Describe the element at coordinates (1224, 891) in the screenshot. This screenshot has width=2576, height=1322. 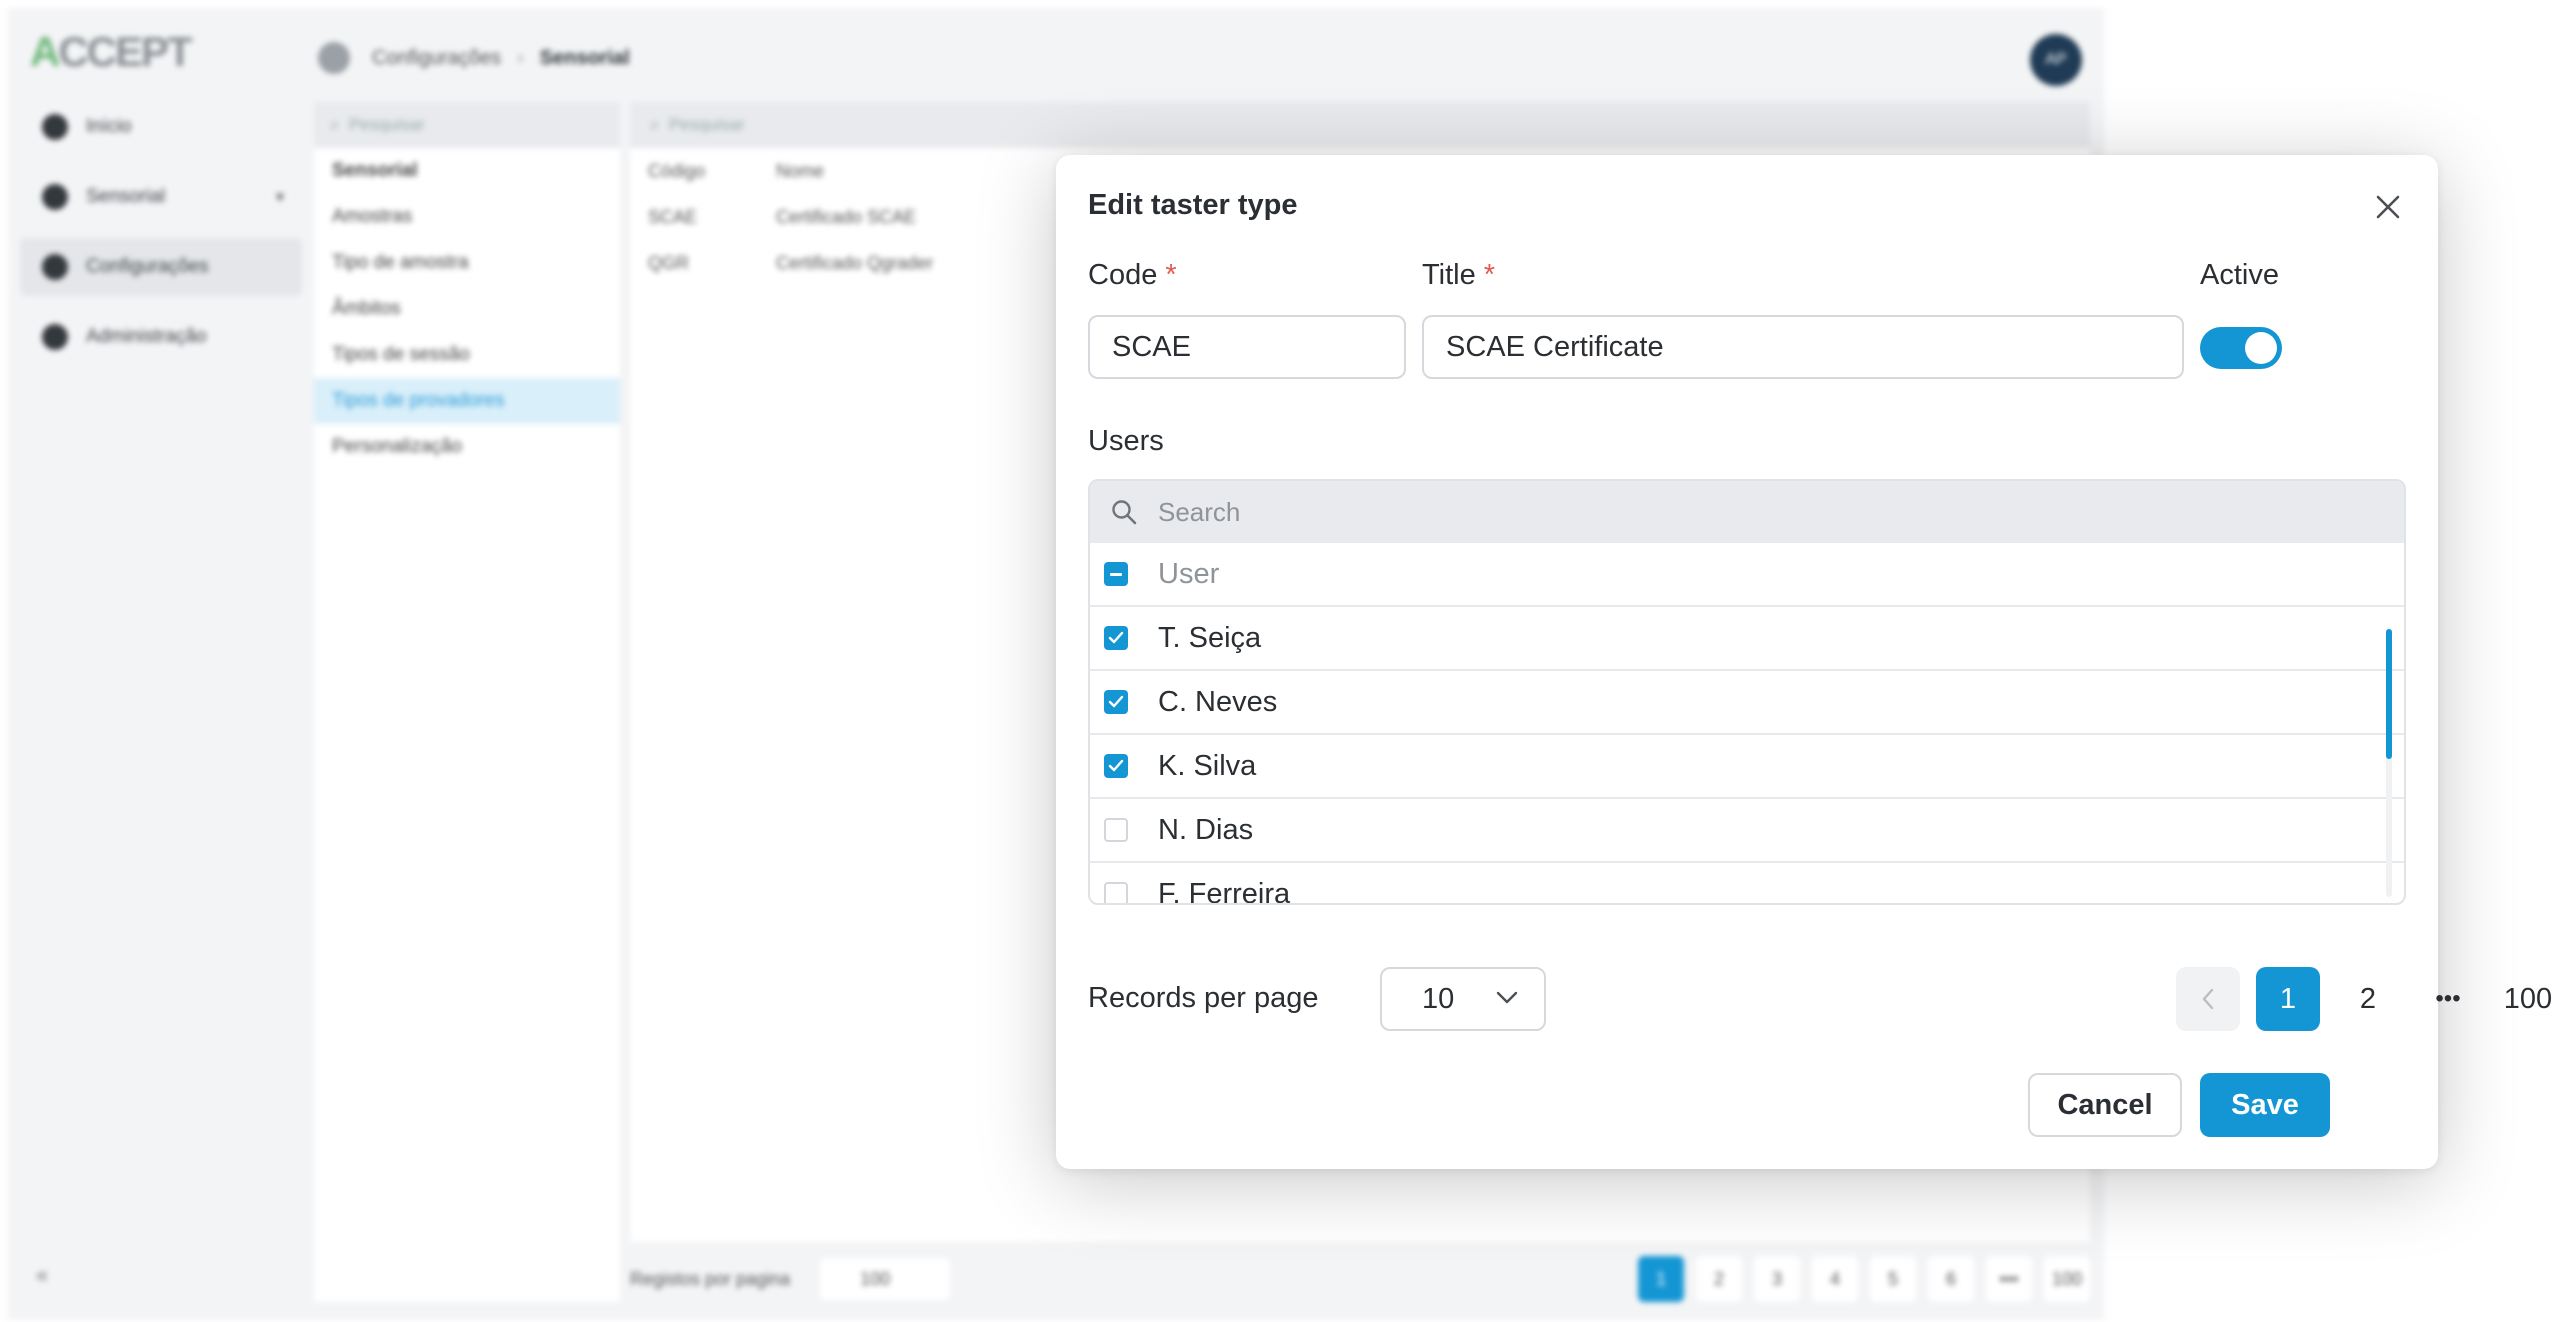
I see `user-name: F. Ferreira` at that location.